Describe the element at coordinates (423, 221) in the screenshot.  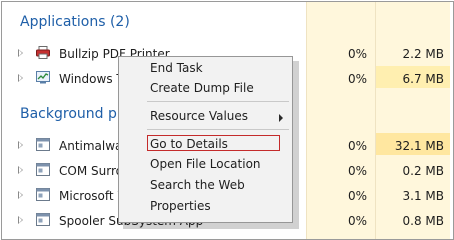
I see `process-memory: 0.8 MB` at that location.